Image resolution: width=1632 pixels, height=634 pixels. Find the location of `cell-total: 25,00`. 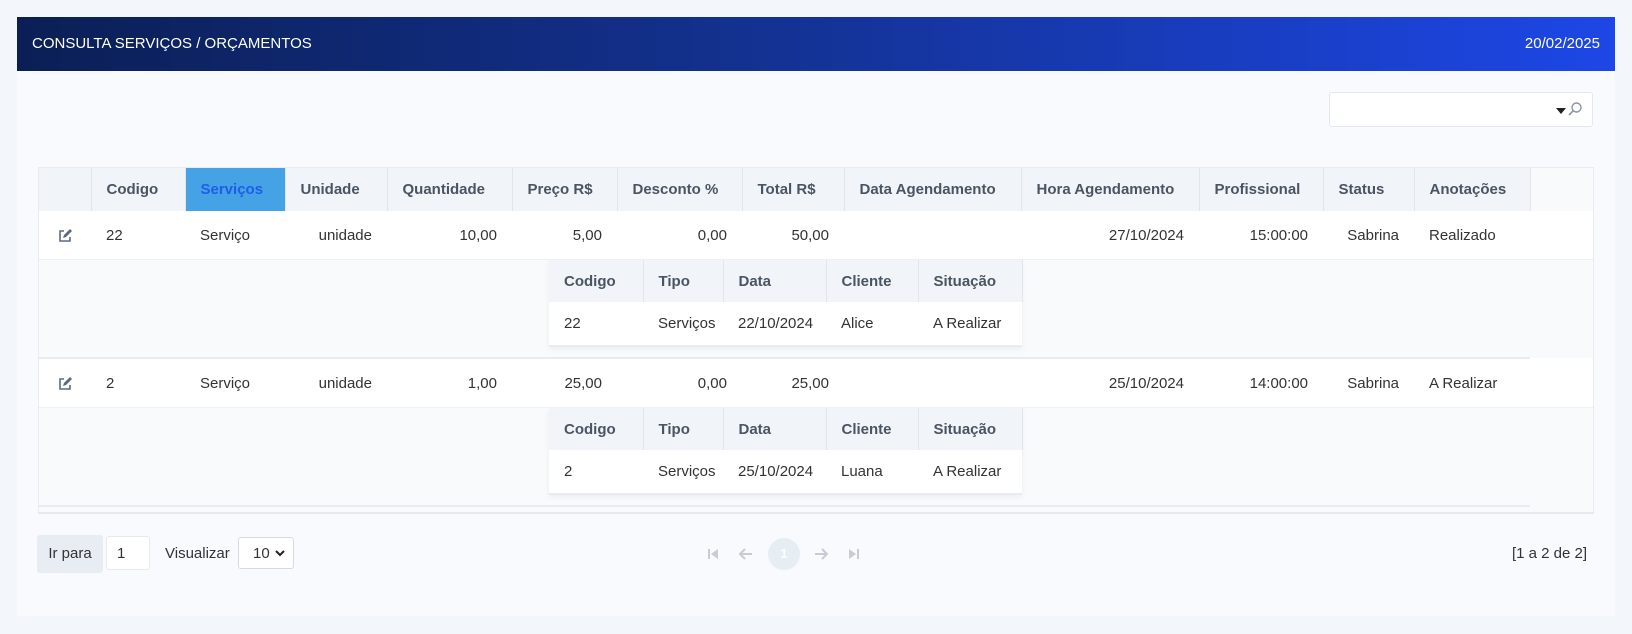

cell-total: 25,00 is located at coordinates (793, 383).